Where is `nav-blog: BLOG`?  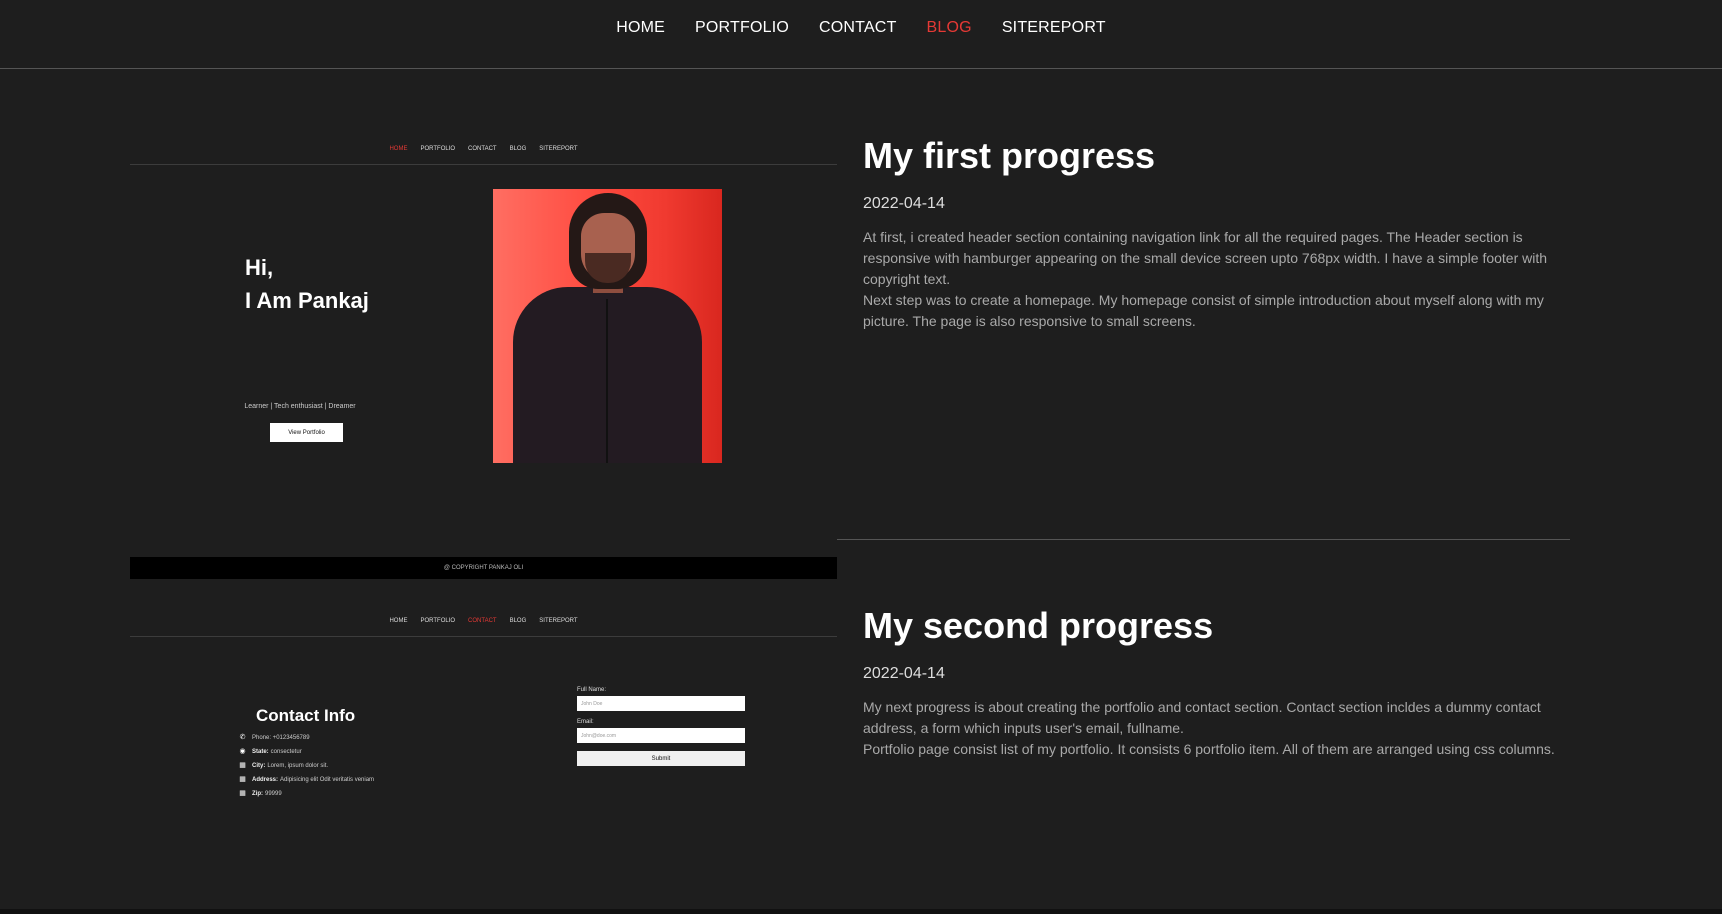
nav-blog: BLOG is located at coordinates (949, 28).